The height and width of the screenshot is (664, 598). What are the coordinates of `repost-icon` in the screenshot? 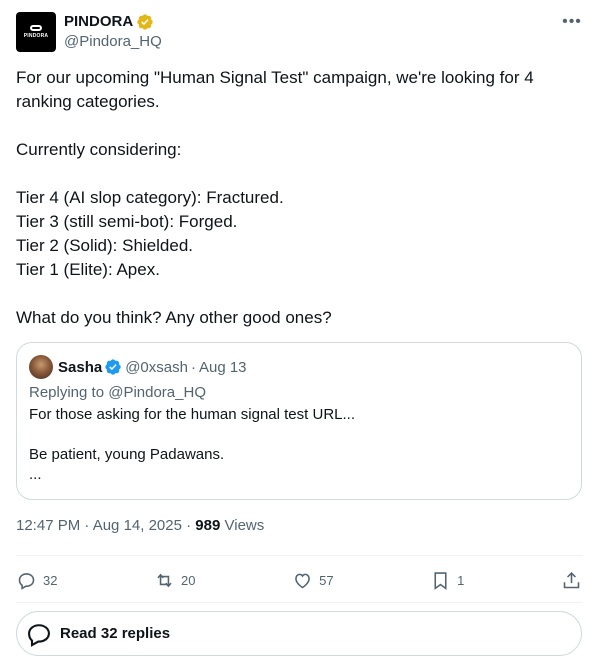 It's located at (164, 580).